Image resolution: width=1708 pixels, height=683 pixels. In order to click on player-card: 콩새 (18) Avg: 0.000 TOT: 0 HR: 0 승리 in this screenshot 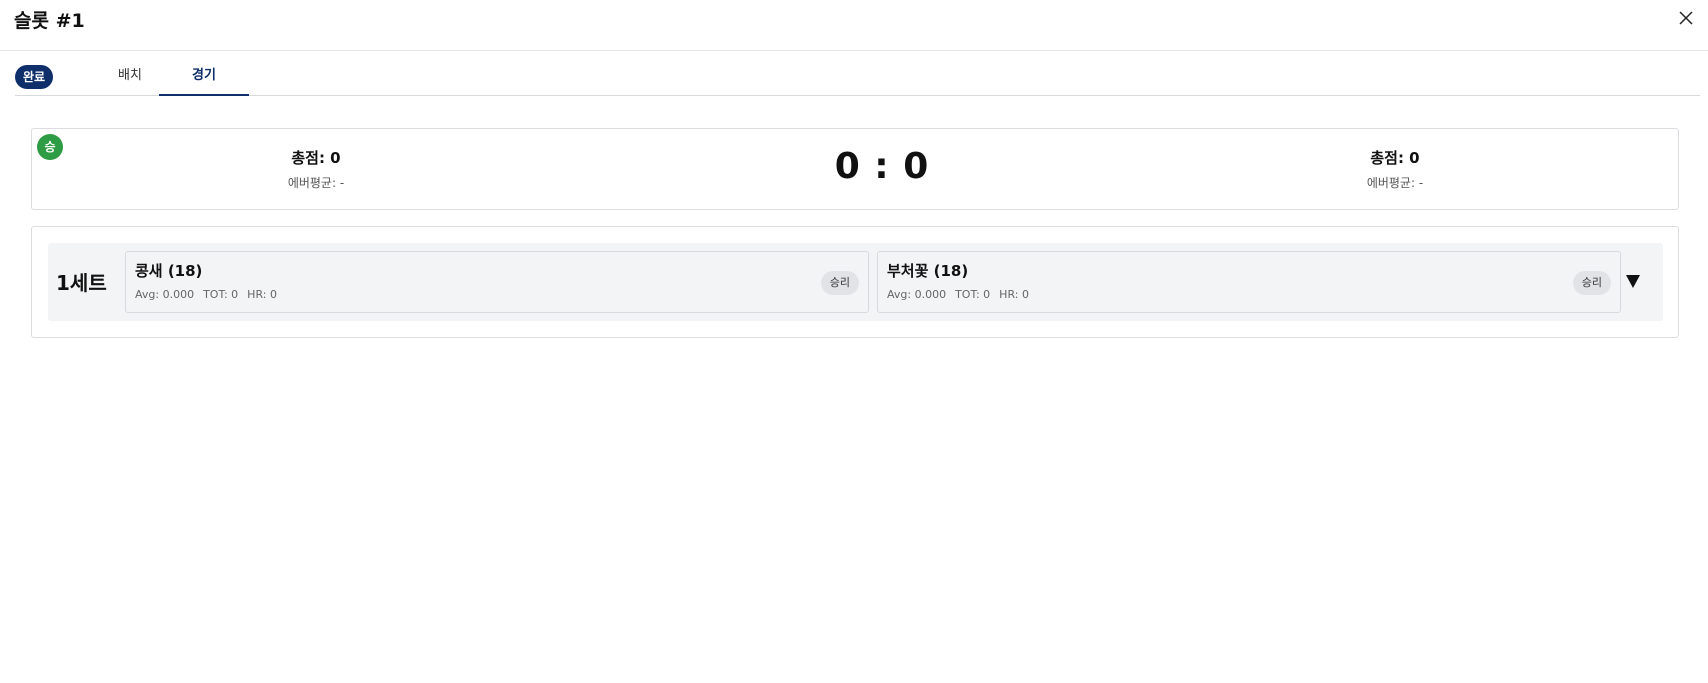, I will do `click(497, 282)`.